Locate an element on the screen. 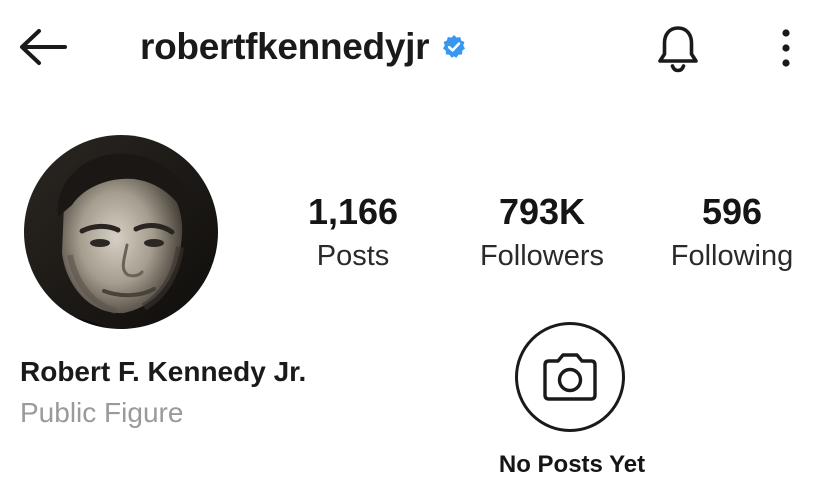 The image size is (820, 500). profile-category: Public Figure is located at coordinates (102, 412).